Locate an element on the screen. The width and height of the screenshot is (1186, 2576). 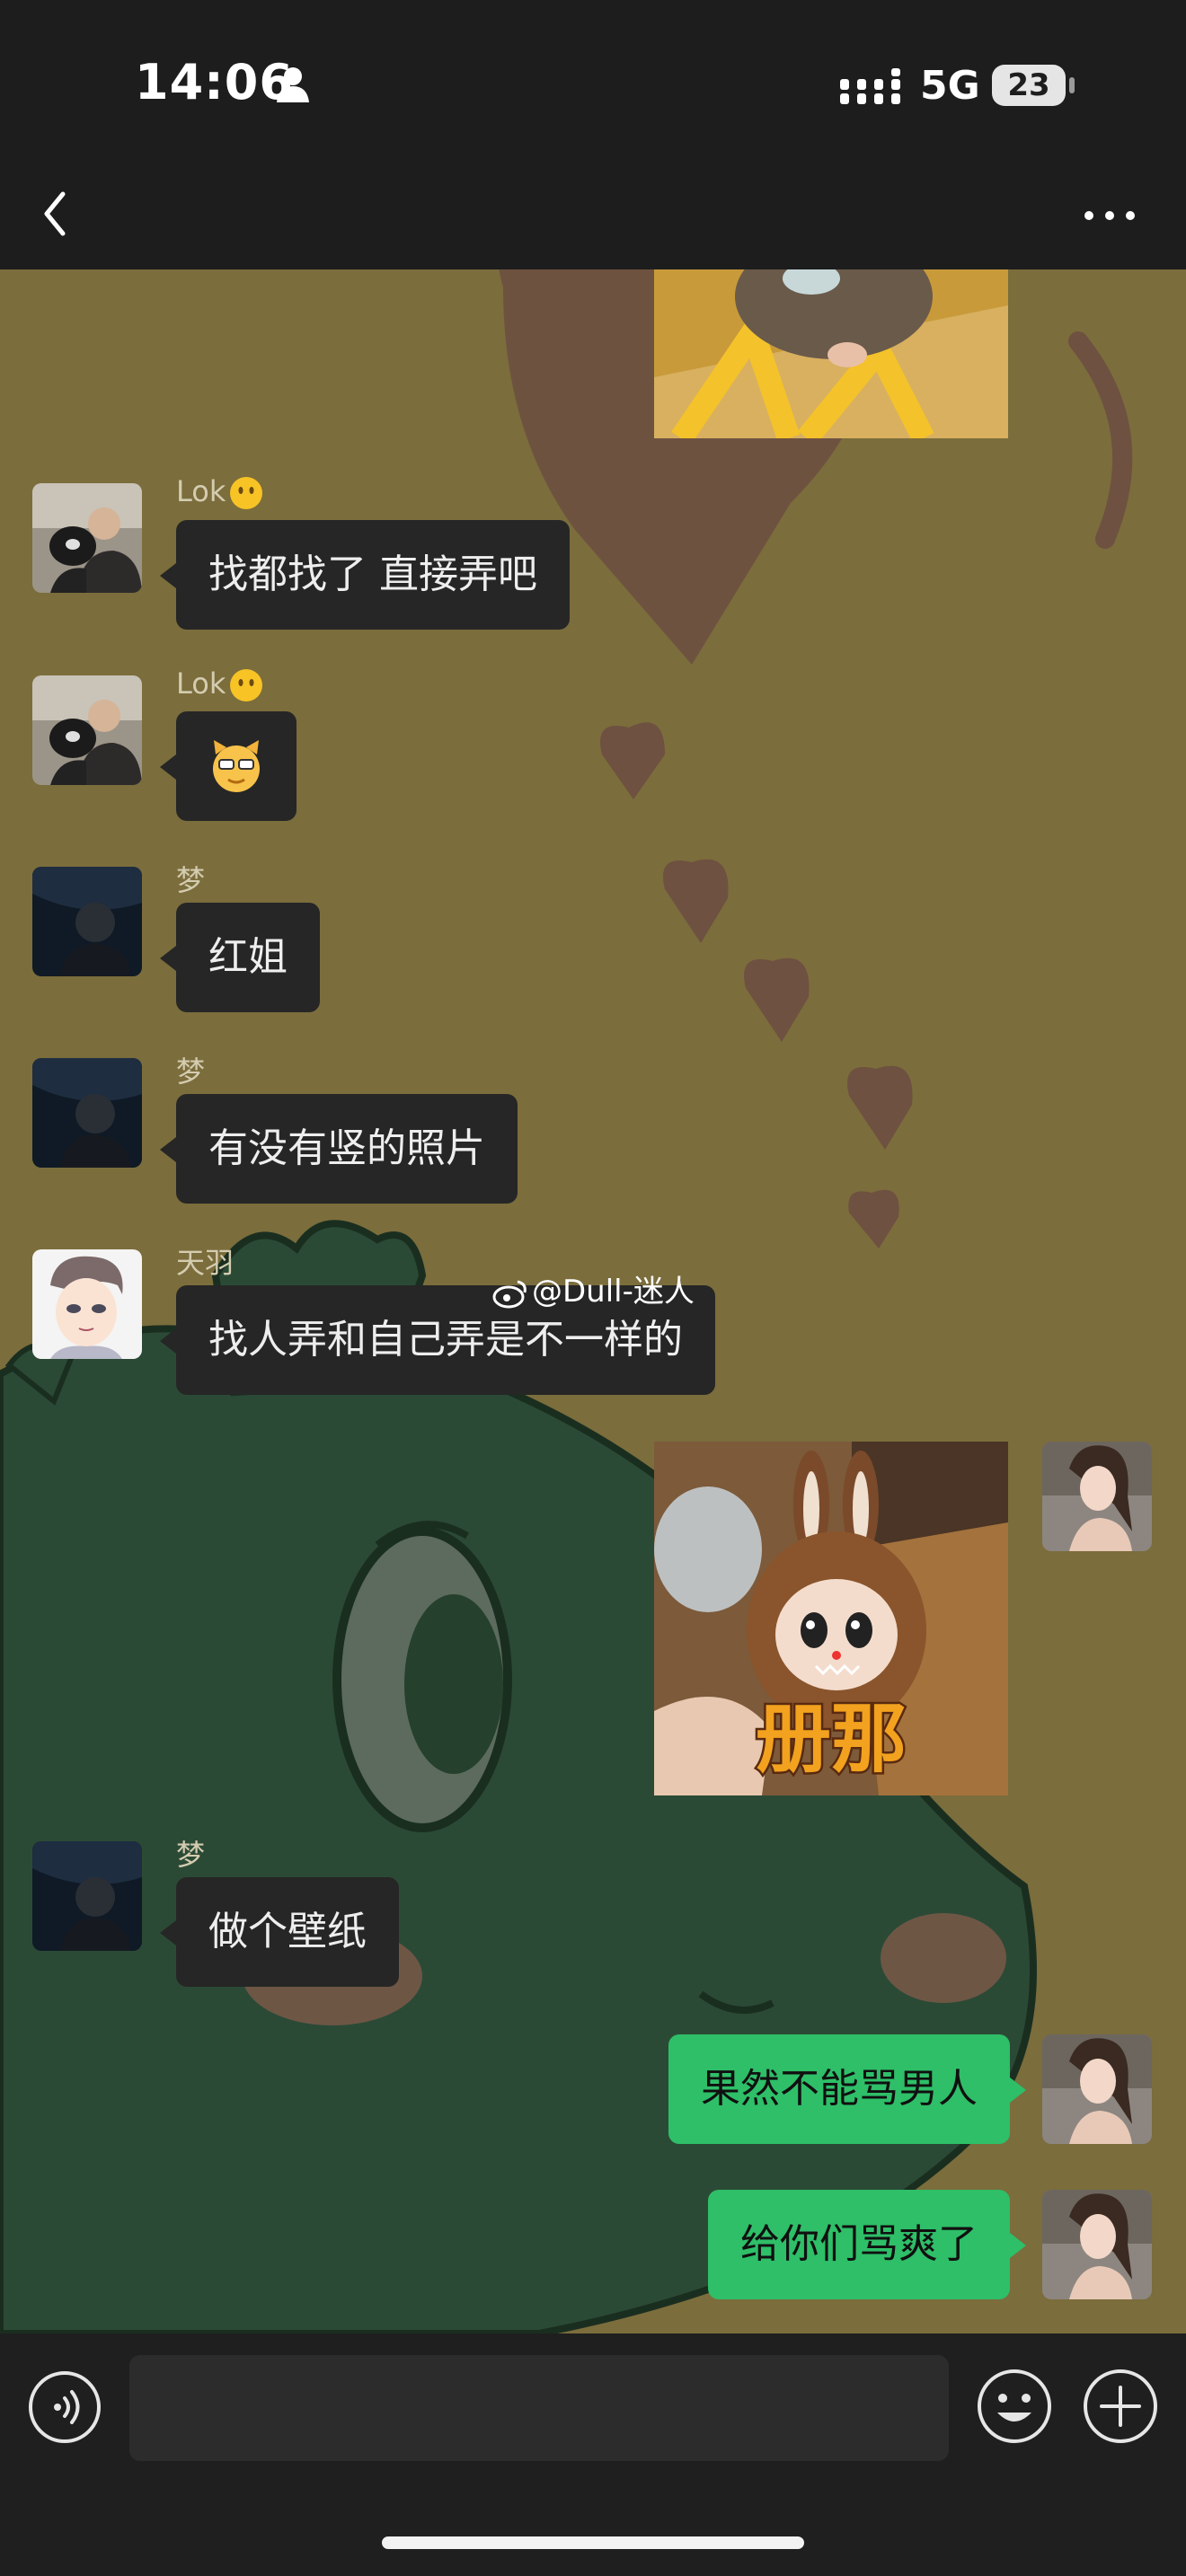
message-input is located at coordinates (539, 2408).